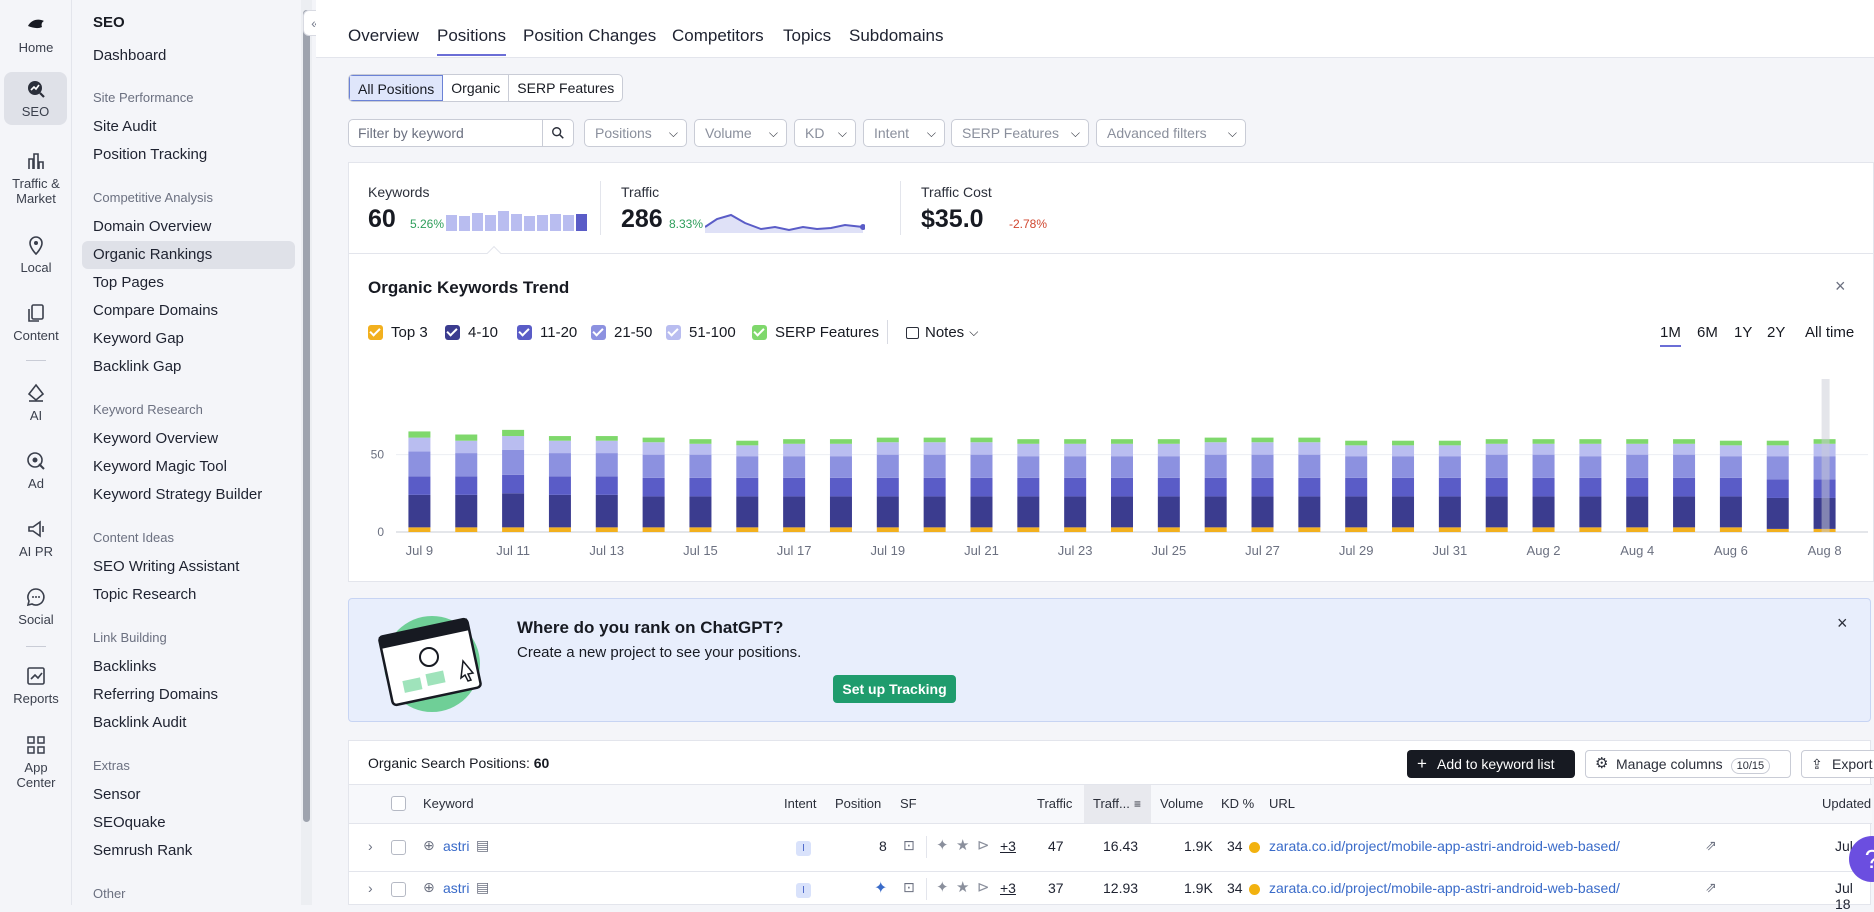  What do you see at coordinates (1670, 335) in the screenshot?
I see `range-1m: 1M` at bounding box center [1670, 335].